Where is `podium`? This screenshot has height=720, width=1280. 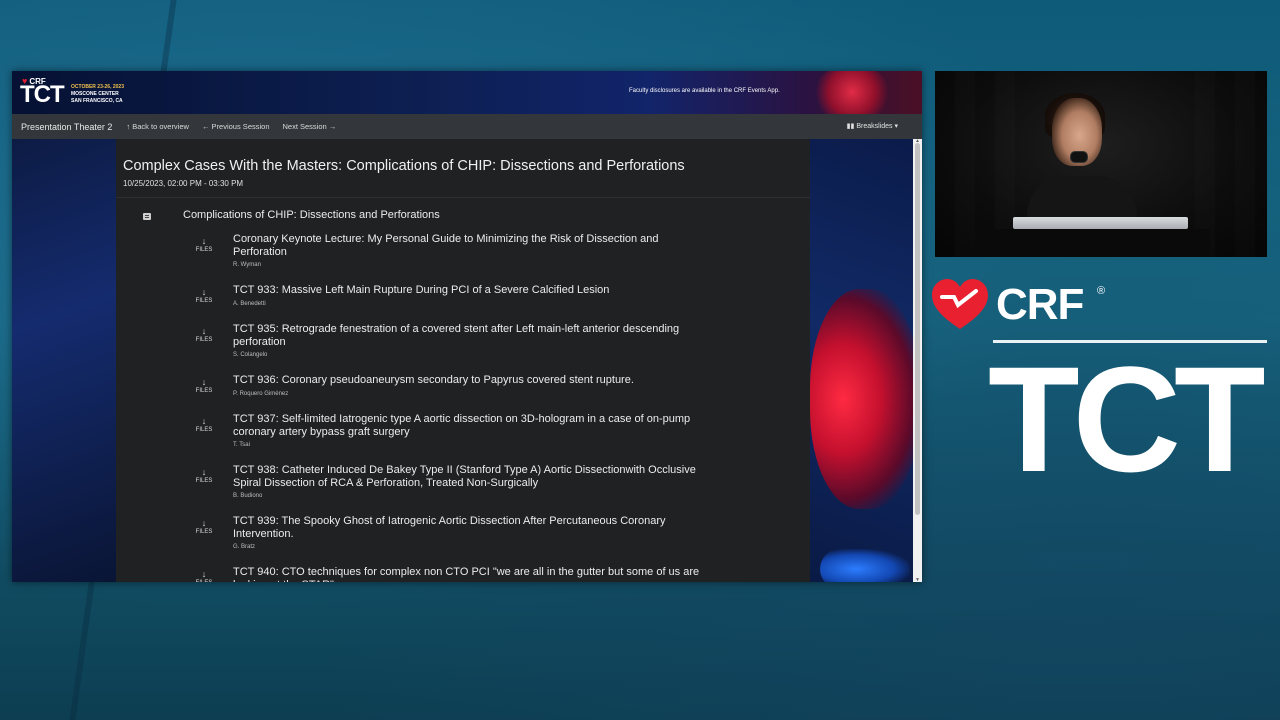 podium is located at coordinates (1092, 243).